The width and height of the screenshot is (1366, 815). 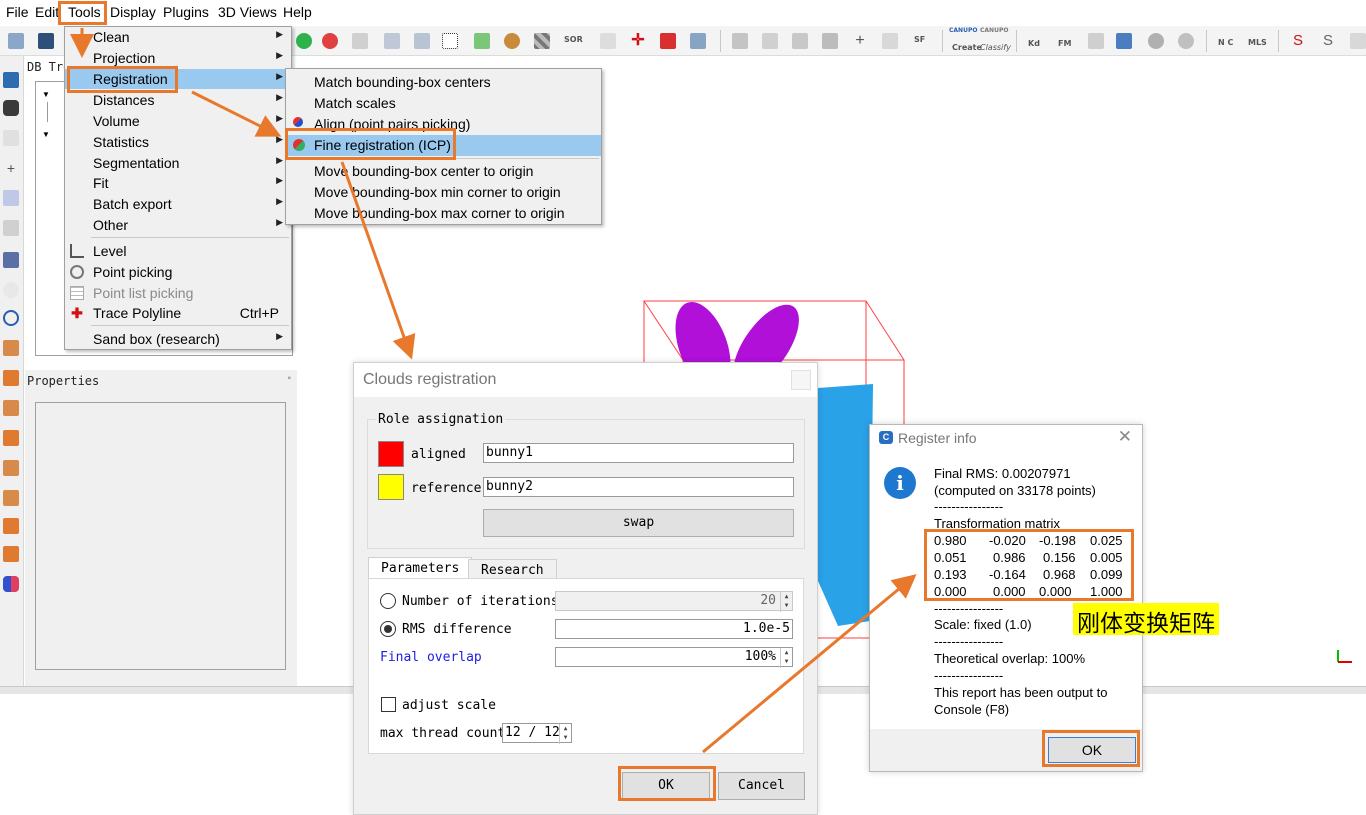 I want to click on rms-difference-field: 1.0e-5, so click(x=674, y=629).